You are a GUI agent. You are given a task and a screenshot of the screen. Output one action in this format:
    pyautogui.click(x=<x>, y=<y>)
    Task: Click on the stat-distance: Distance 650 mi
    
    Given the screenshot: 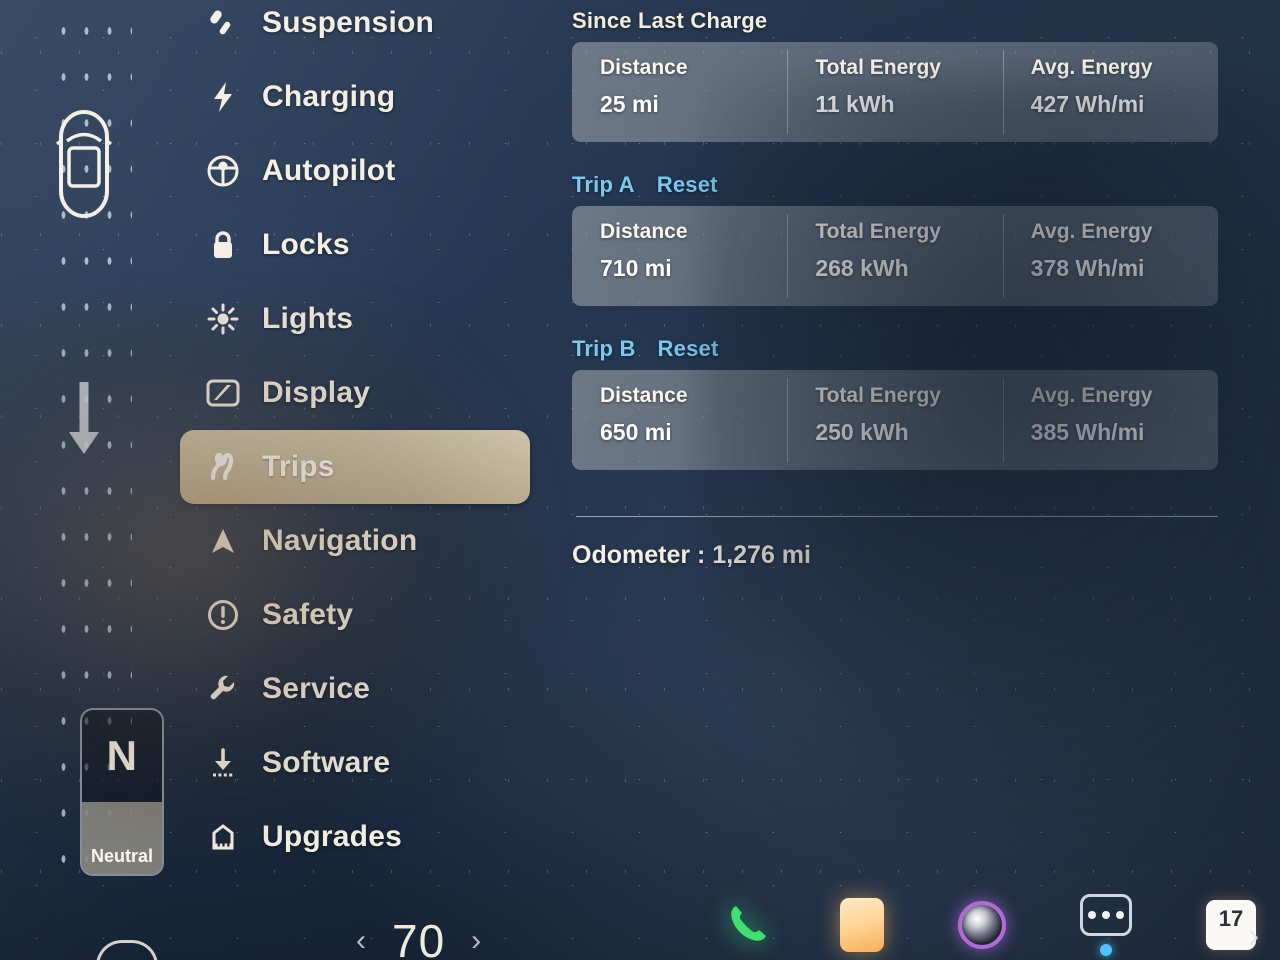 What is the action you would take?
    pyautogui.click(x=679, y=420)
    